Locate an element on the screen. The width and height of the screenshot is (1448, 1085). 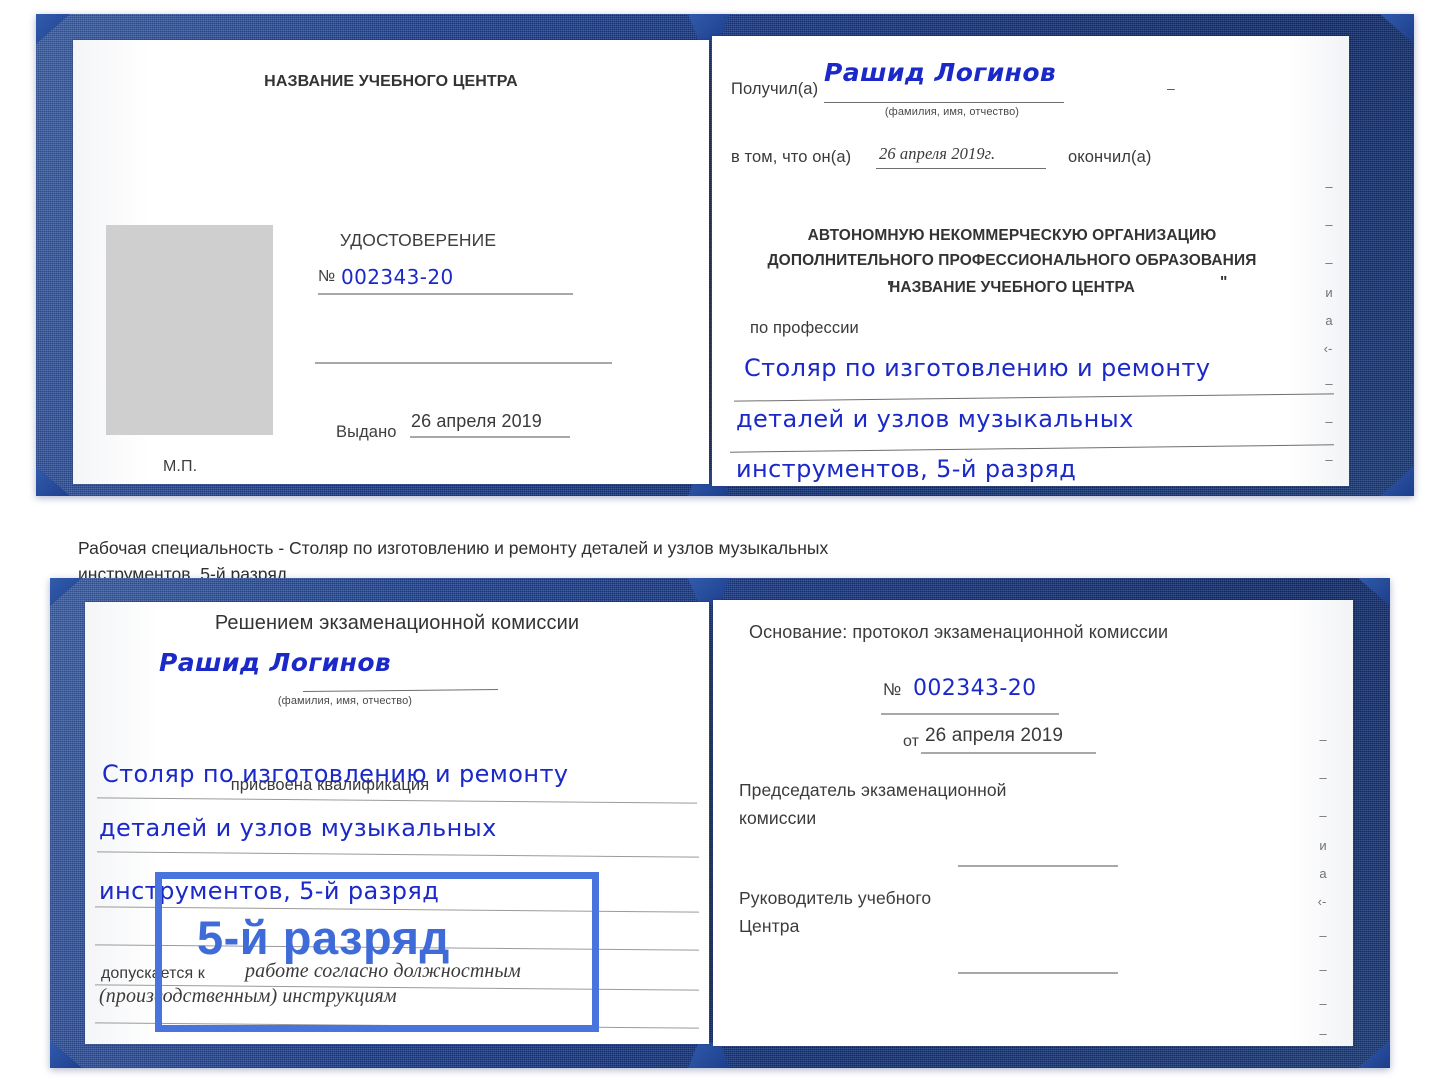
organization-line-1: АВТОНОМНУЮ НЕКОММЕРЧЕСКУЮ ОРГАНИЗАЦИЮ is located at coordinates (1012, 235).